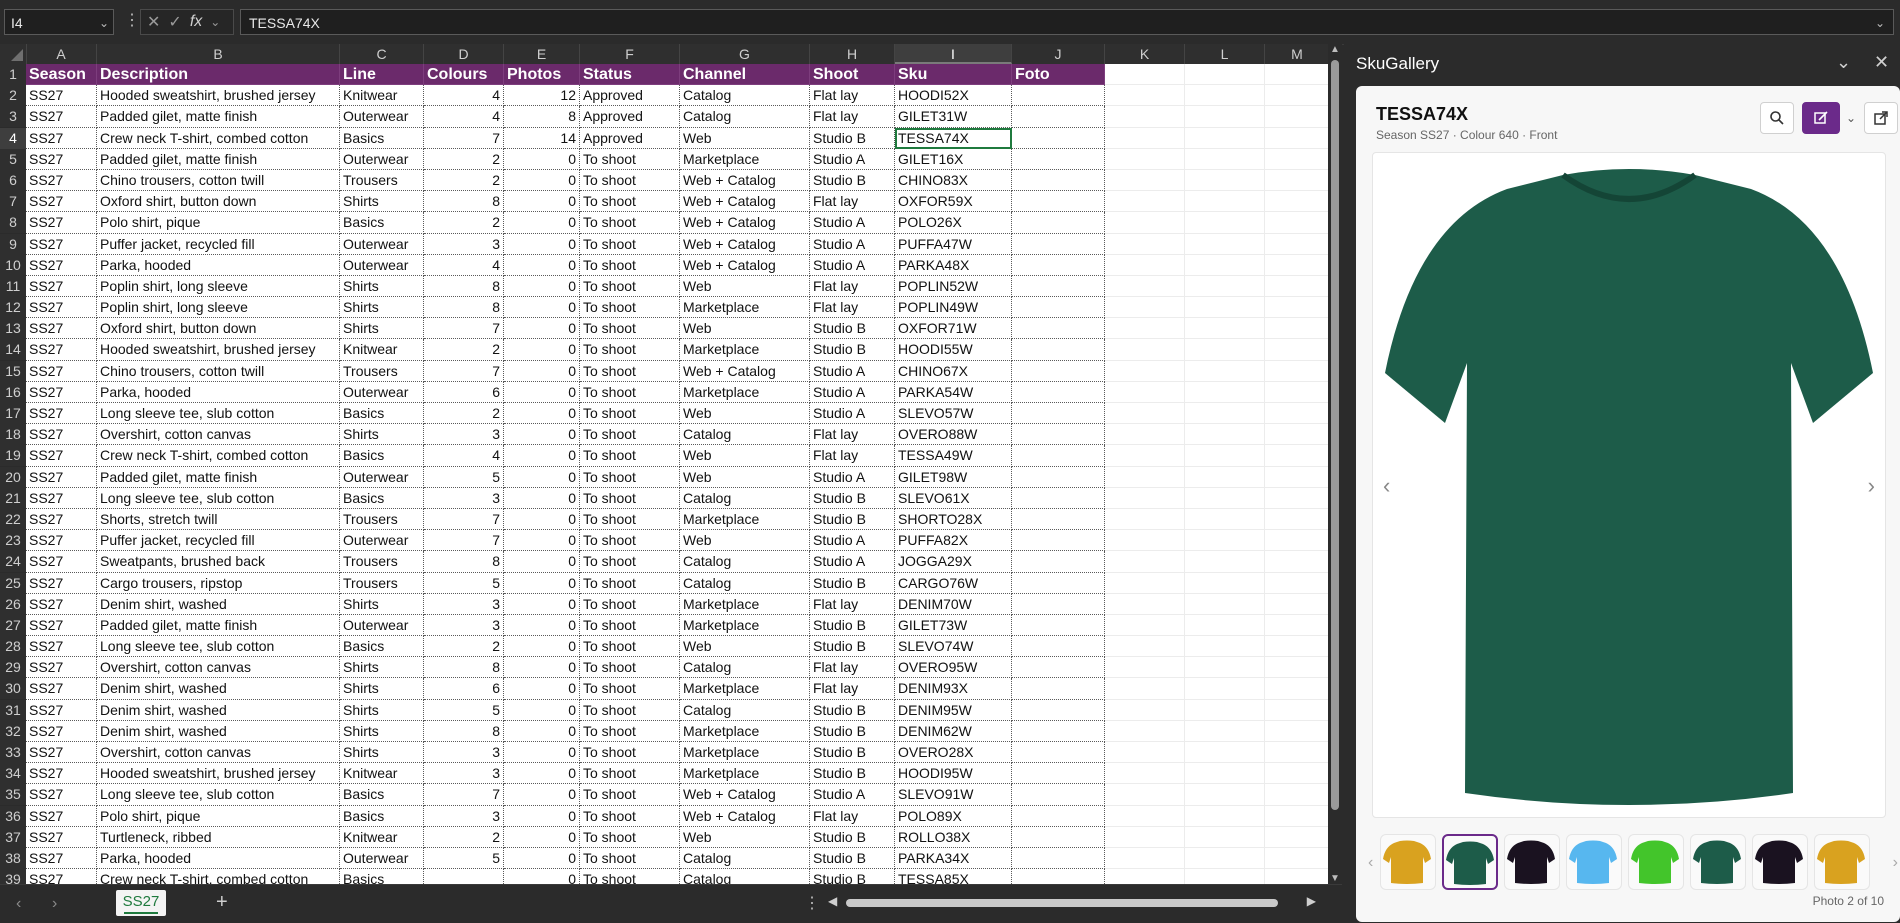 This screenshot has height=923, width=1900. What do you see at coordinates (218, 414) in the screenshot?
I see `table-cell: Long sleeve tee, slub cotton` at bounding box center [218, 414].